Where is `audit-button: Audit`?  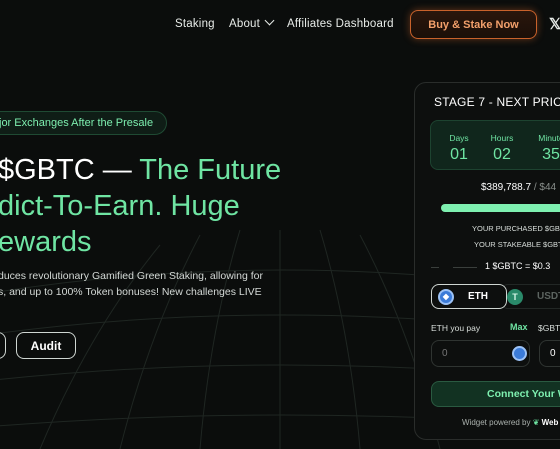 audit-button: Audit is located at coordinates (46, 345).